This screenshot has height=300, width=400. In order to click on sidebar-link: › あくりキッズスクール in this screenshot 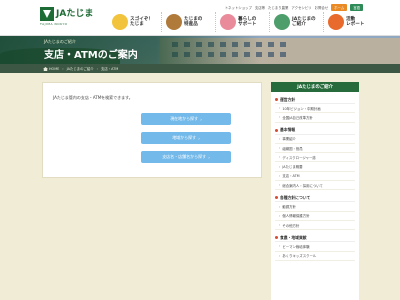, I will do `click(315, 256)`.